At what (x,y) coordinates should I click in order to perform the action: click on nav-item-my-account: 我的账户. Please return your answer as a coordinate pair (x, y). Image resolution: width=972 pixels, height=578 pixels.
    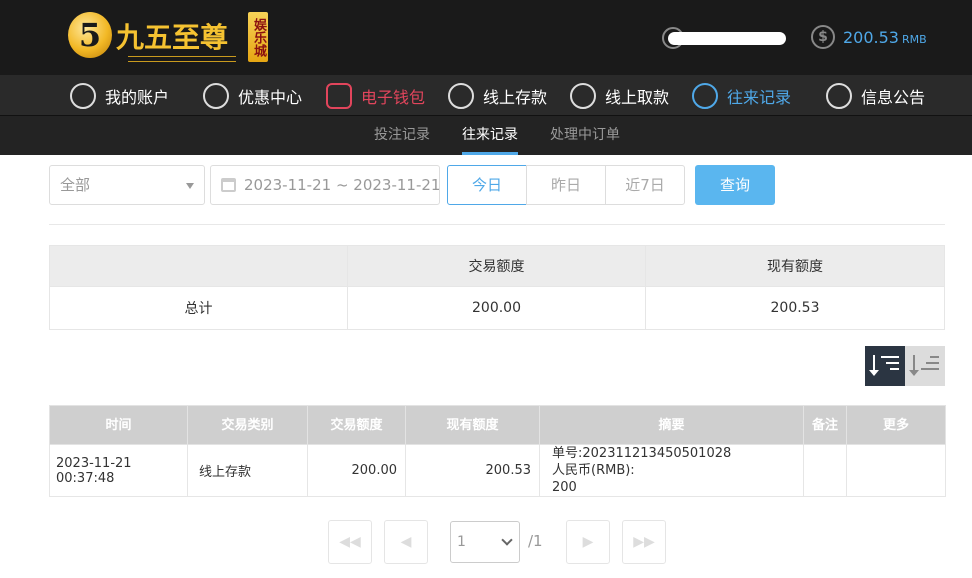
    Looking at the image, I should click on (119, 95).